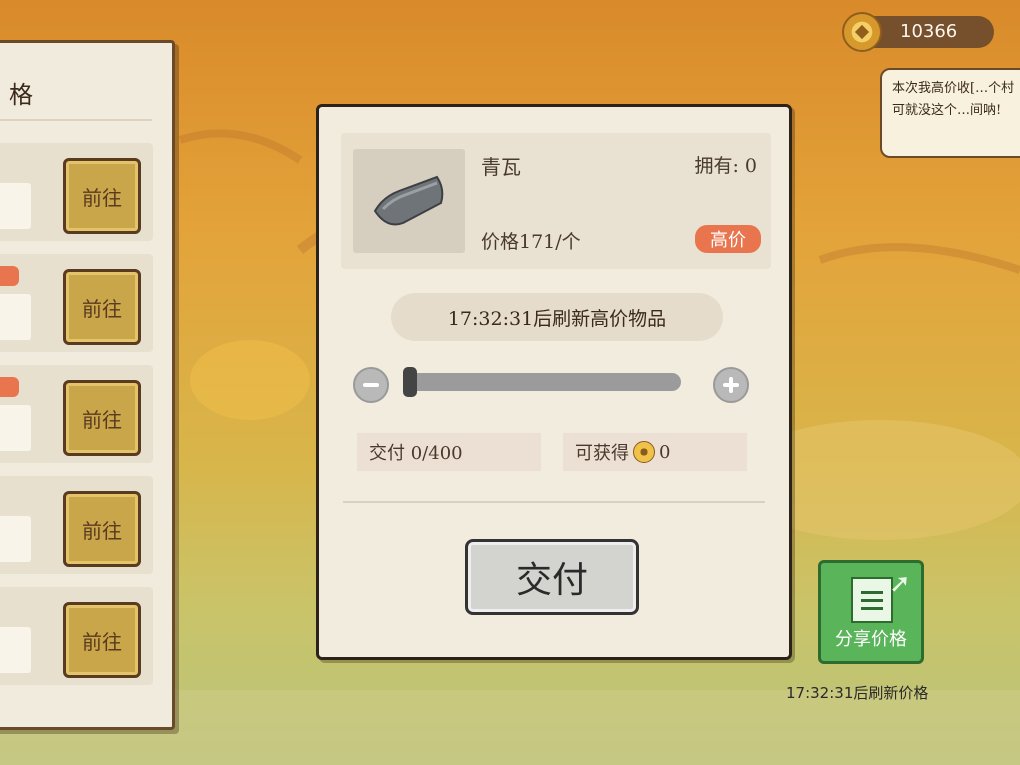  What do you see at coordinates (862, 32) in the screenshot?
I see `copper-coin-icon` at bounding box center [862, 32].